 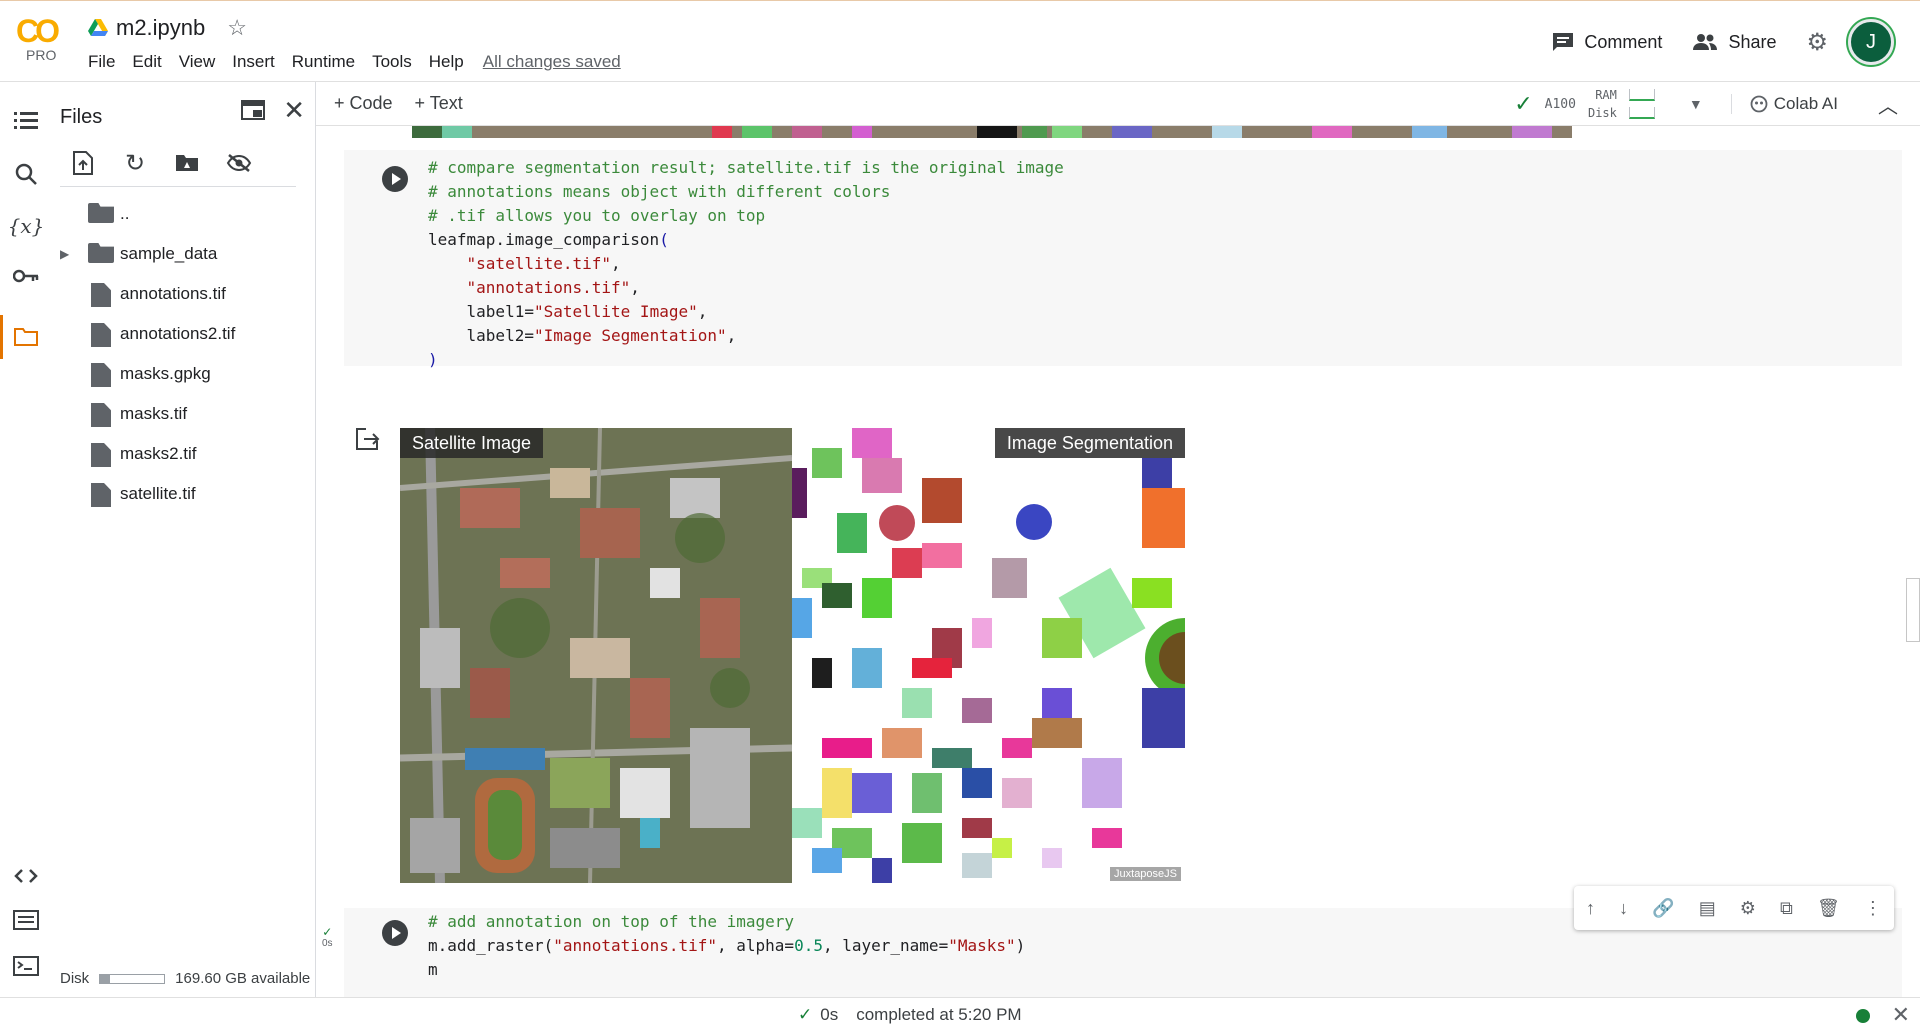 I want to click on file-tree-item: masks.gpkg, so click(x=183, y=374).